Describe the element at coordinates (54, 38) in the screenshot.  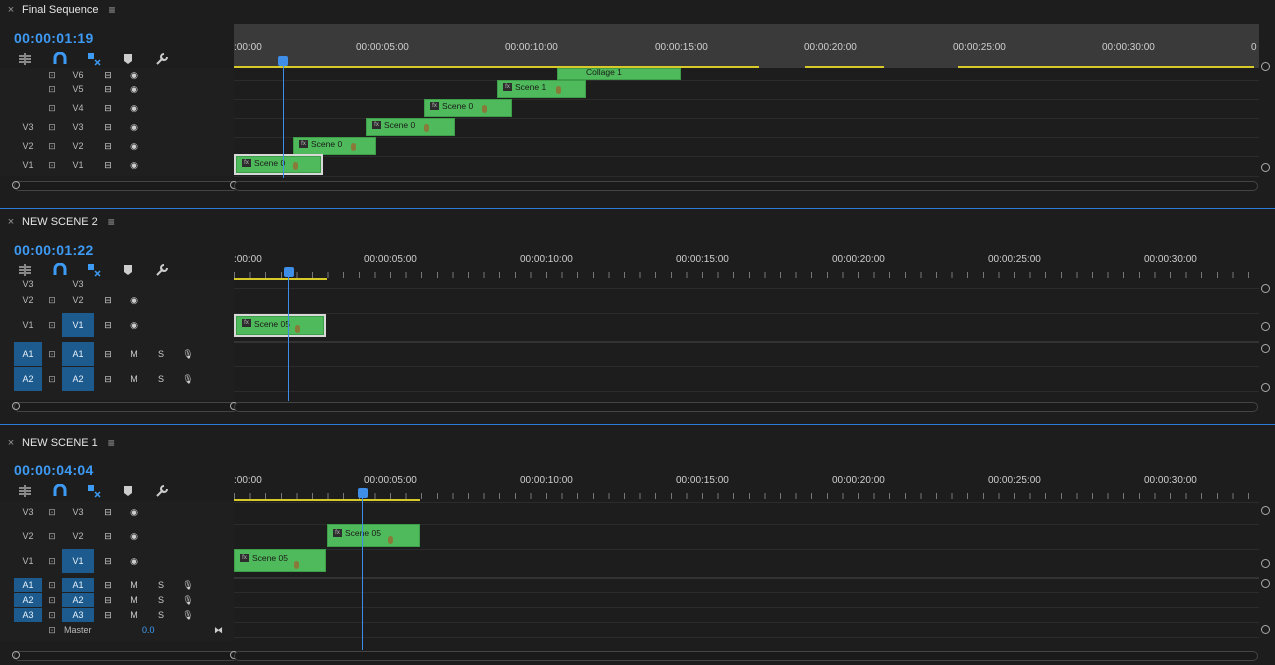
I see `playhead-timecode: 00:00:01:19` at that location.